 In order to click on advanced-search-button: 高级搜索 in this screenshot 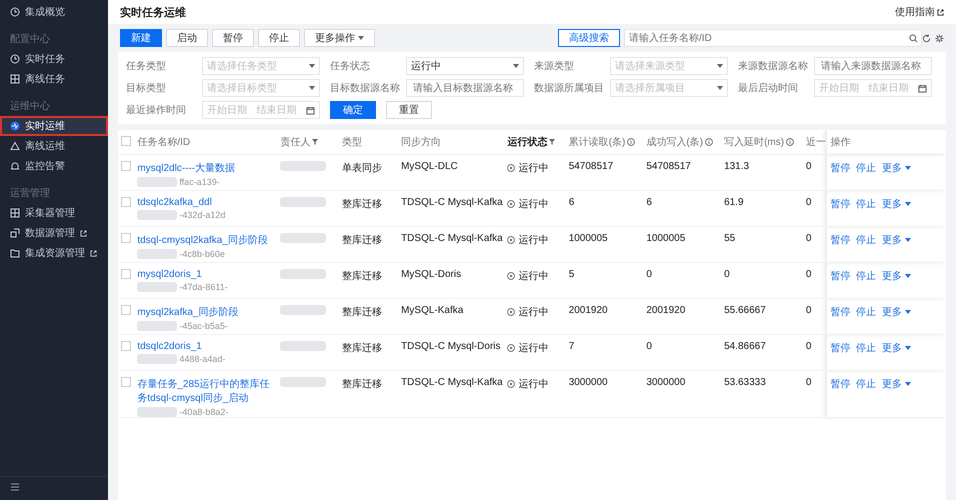, I will do `click(589, 38)`.